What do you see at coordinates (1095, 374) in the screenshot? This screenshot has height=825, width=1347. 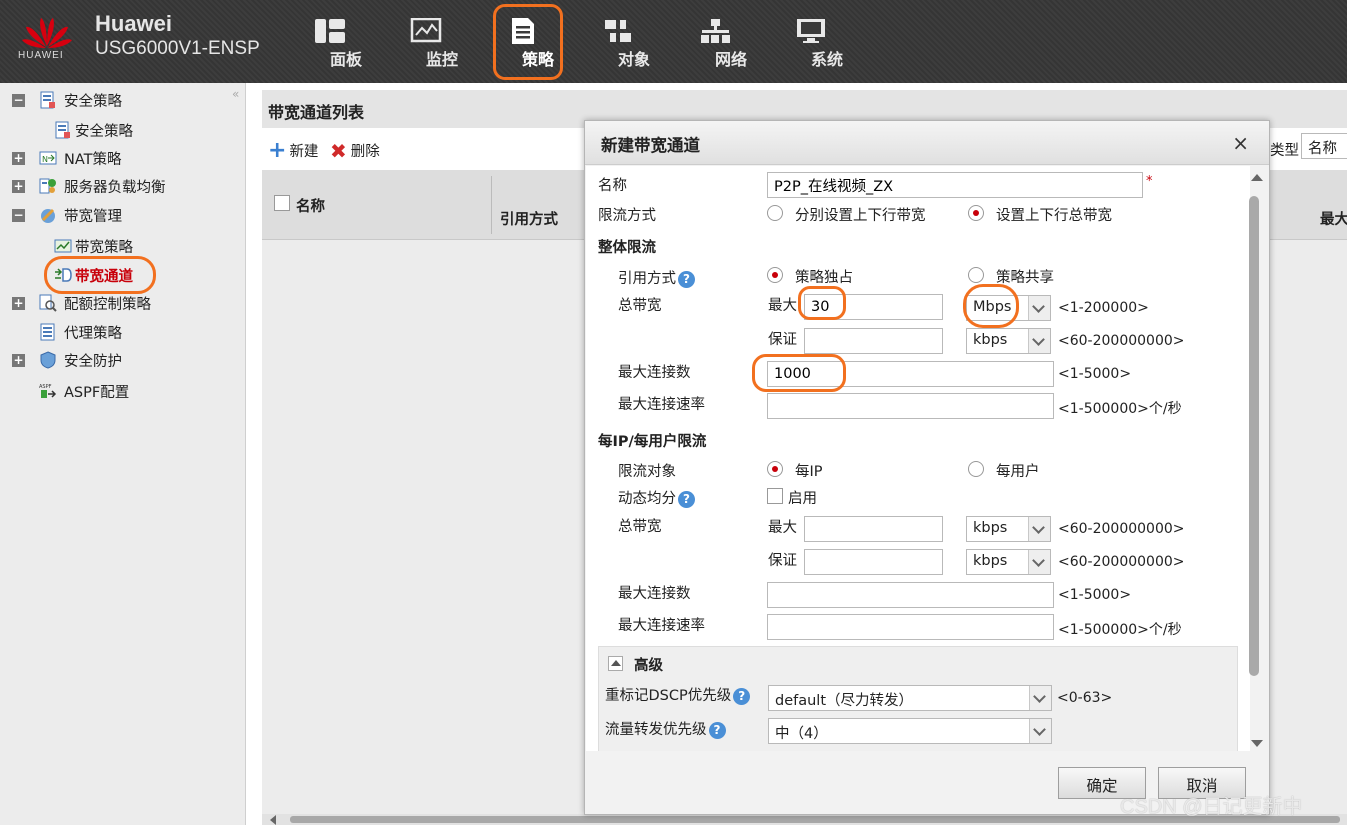 I see `overall-max-conn-range: <1-5000>` at bounding box center [1095, 374].